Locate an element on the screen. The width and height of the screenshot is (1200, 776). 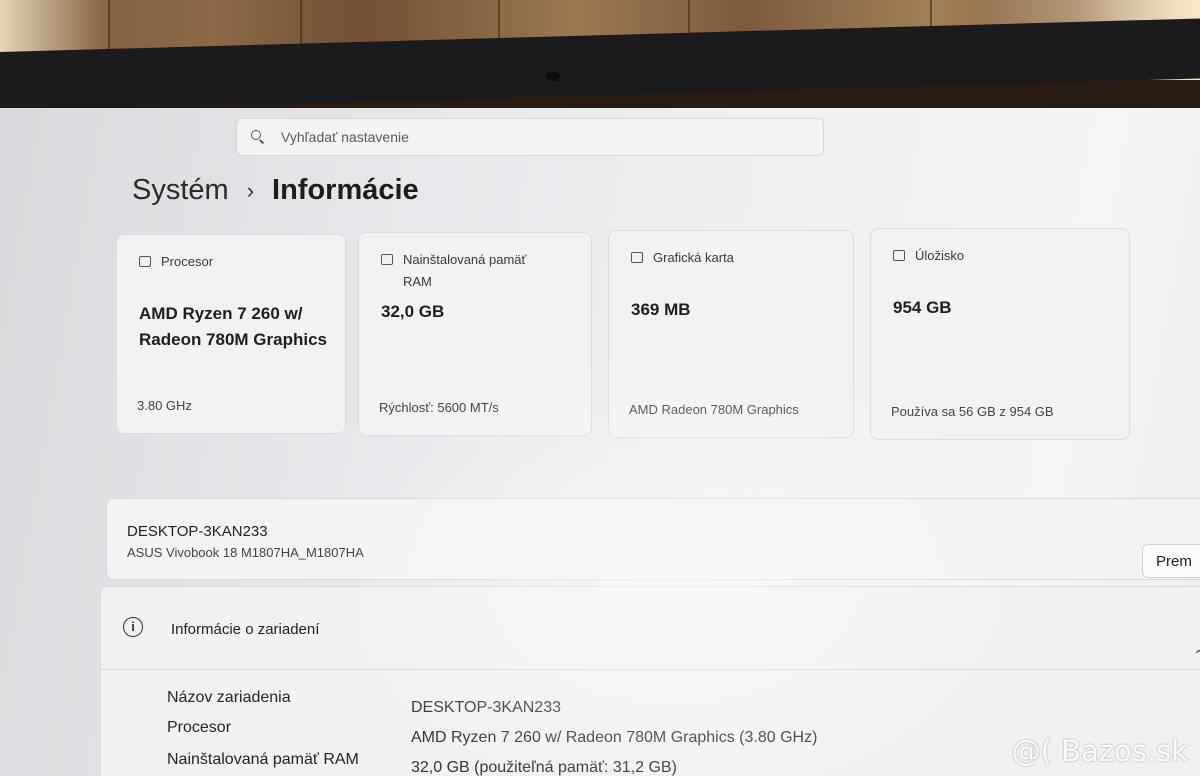
card-value: 369 MB is located at coordinates (661, 309).